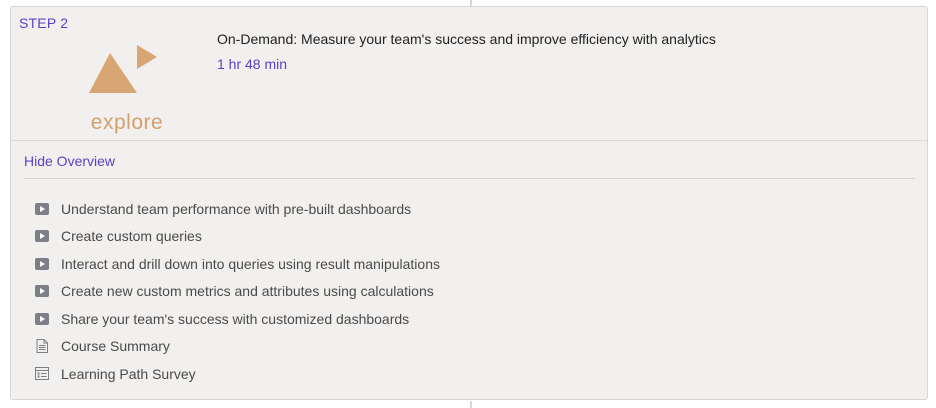 This screenshot has width=936, height=408. Describe the element at coordinates (42, 346) in the screenshot. I see `document-icon` at that location.